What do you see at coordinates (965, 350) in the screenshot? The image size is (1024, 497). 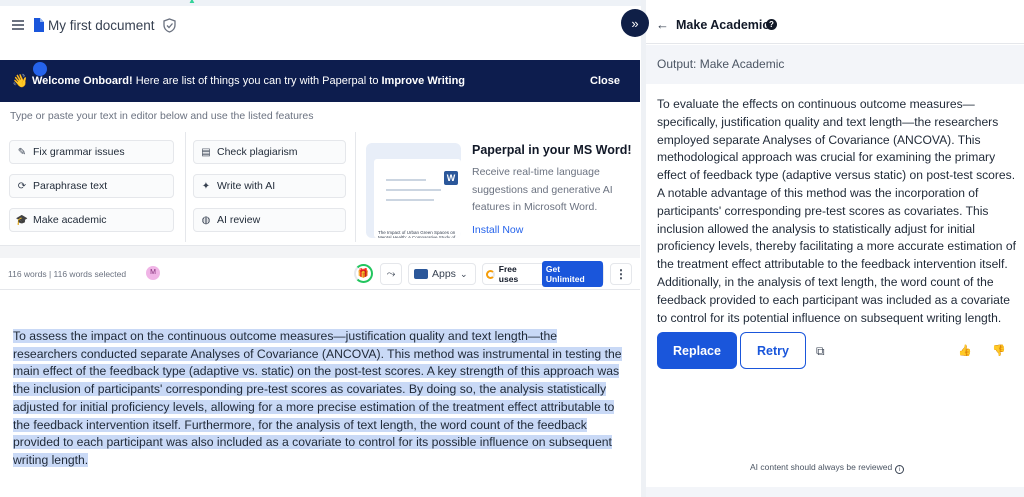 I see `thumbs-up-icon: 👍` at bounding box center [965, 350].